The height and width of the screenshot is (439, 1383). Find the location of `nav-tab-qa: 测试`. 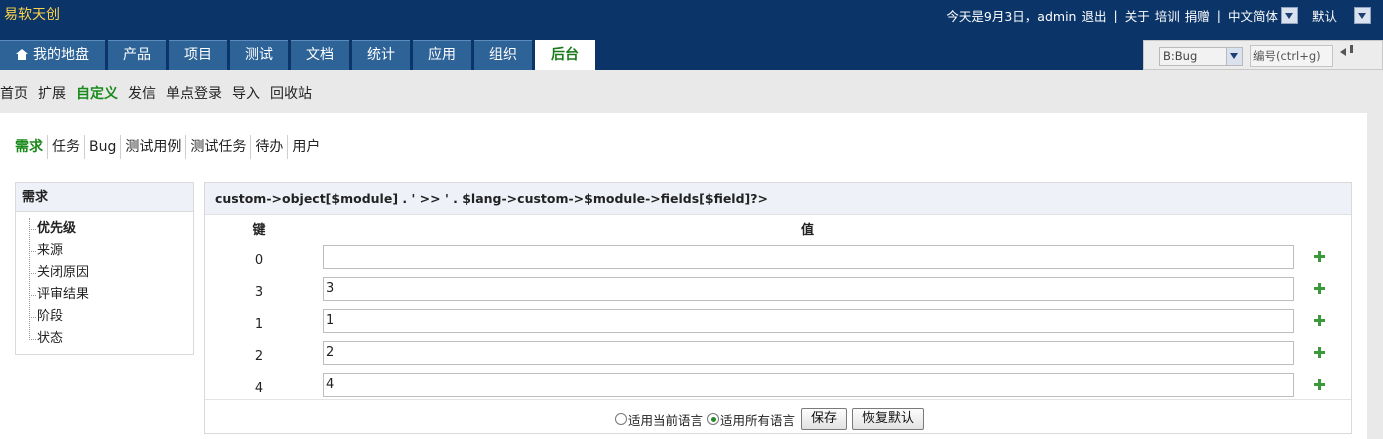

nav-tab-qa: 测试 is located at coordinates (259, 55).